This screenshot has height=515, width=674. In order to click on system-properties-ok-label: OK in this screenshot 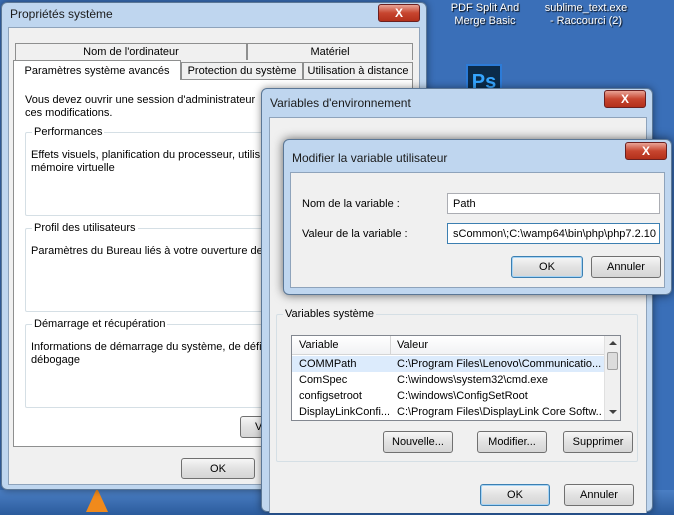, I will do `click(218, 468)`.